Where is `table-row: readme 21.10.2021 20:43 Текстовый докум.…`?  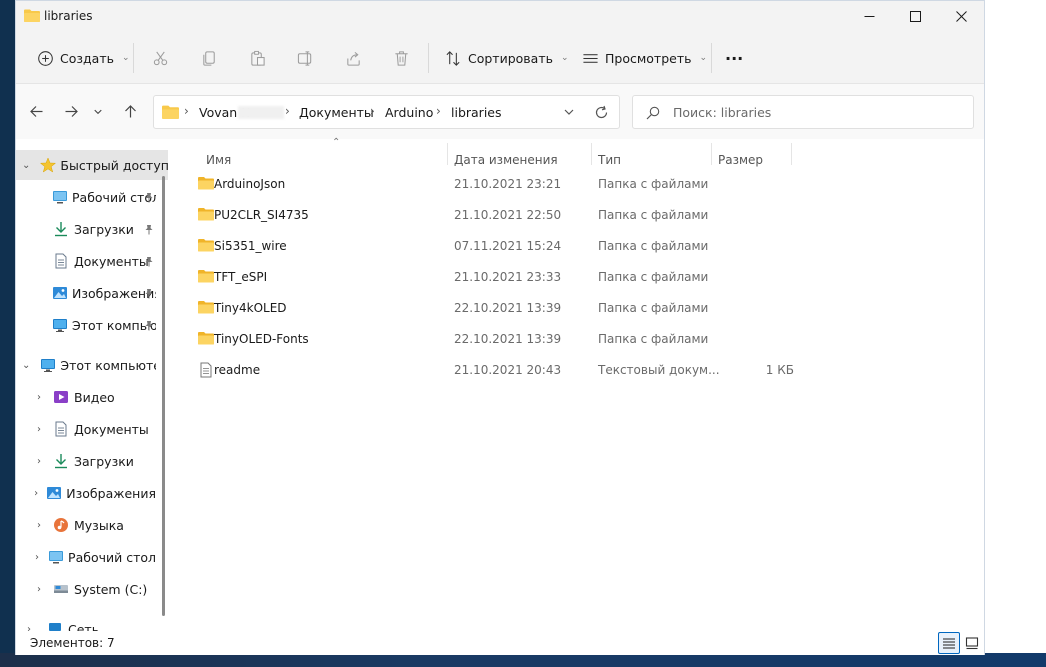 table-row: readme 21.10.2021 20:43 Текстовый докум.… is located at coordinates (579, 370).